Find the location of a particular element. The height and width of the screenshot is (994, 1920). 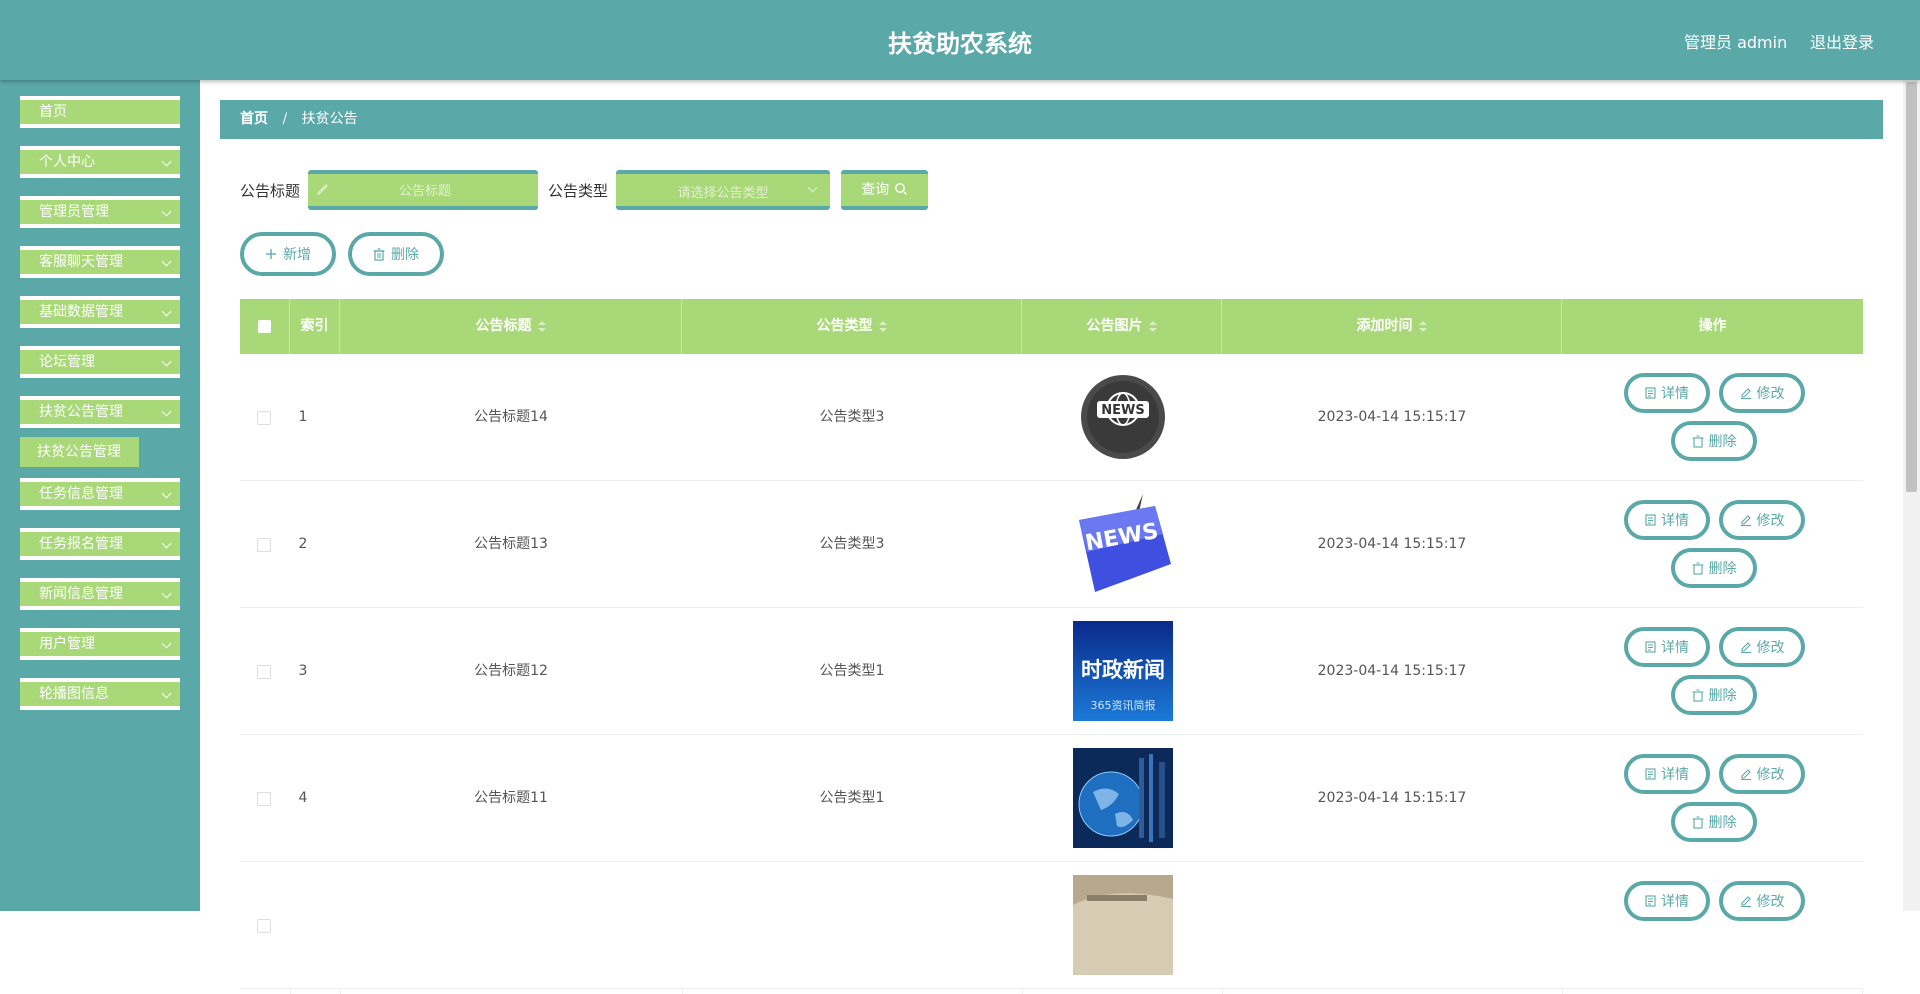

column-time: 添加时间 is located at coordinates (1392, 326).